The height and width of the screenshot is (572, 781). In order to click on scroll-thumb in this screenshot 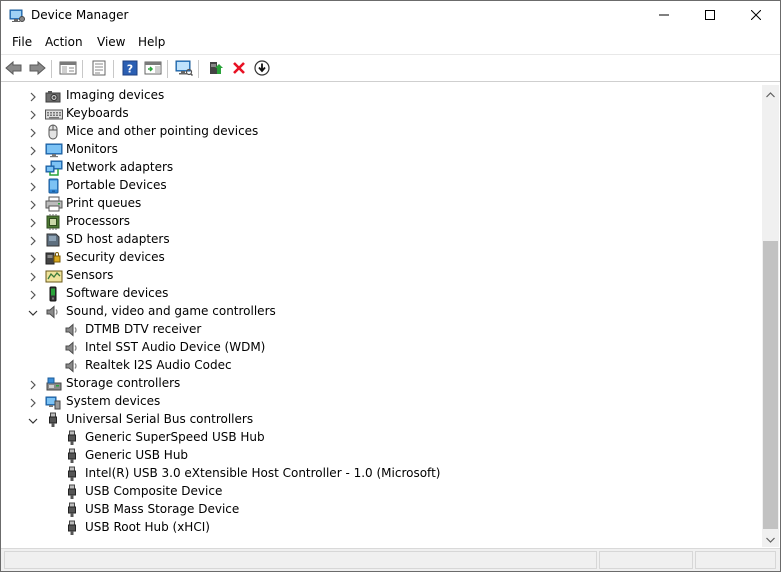, I will do `click(770, 385)`.